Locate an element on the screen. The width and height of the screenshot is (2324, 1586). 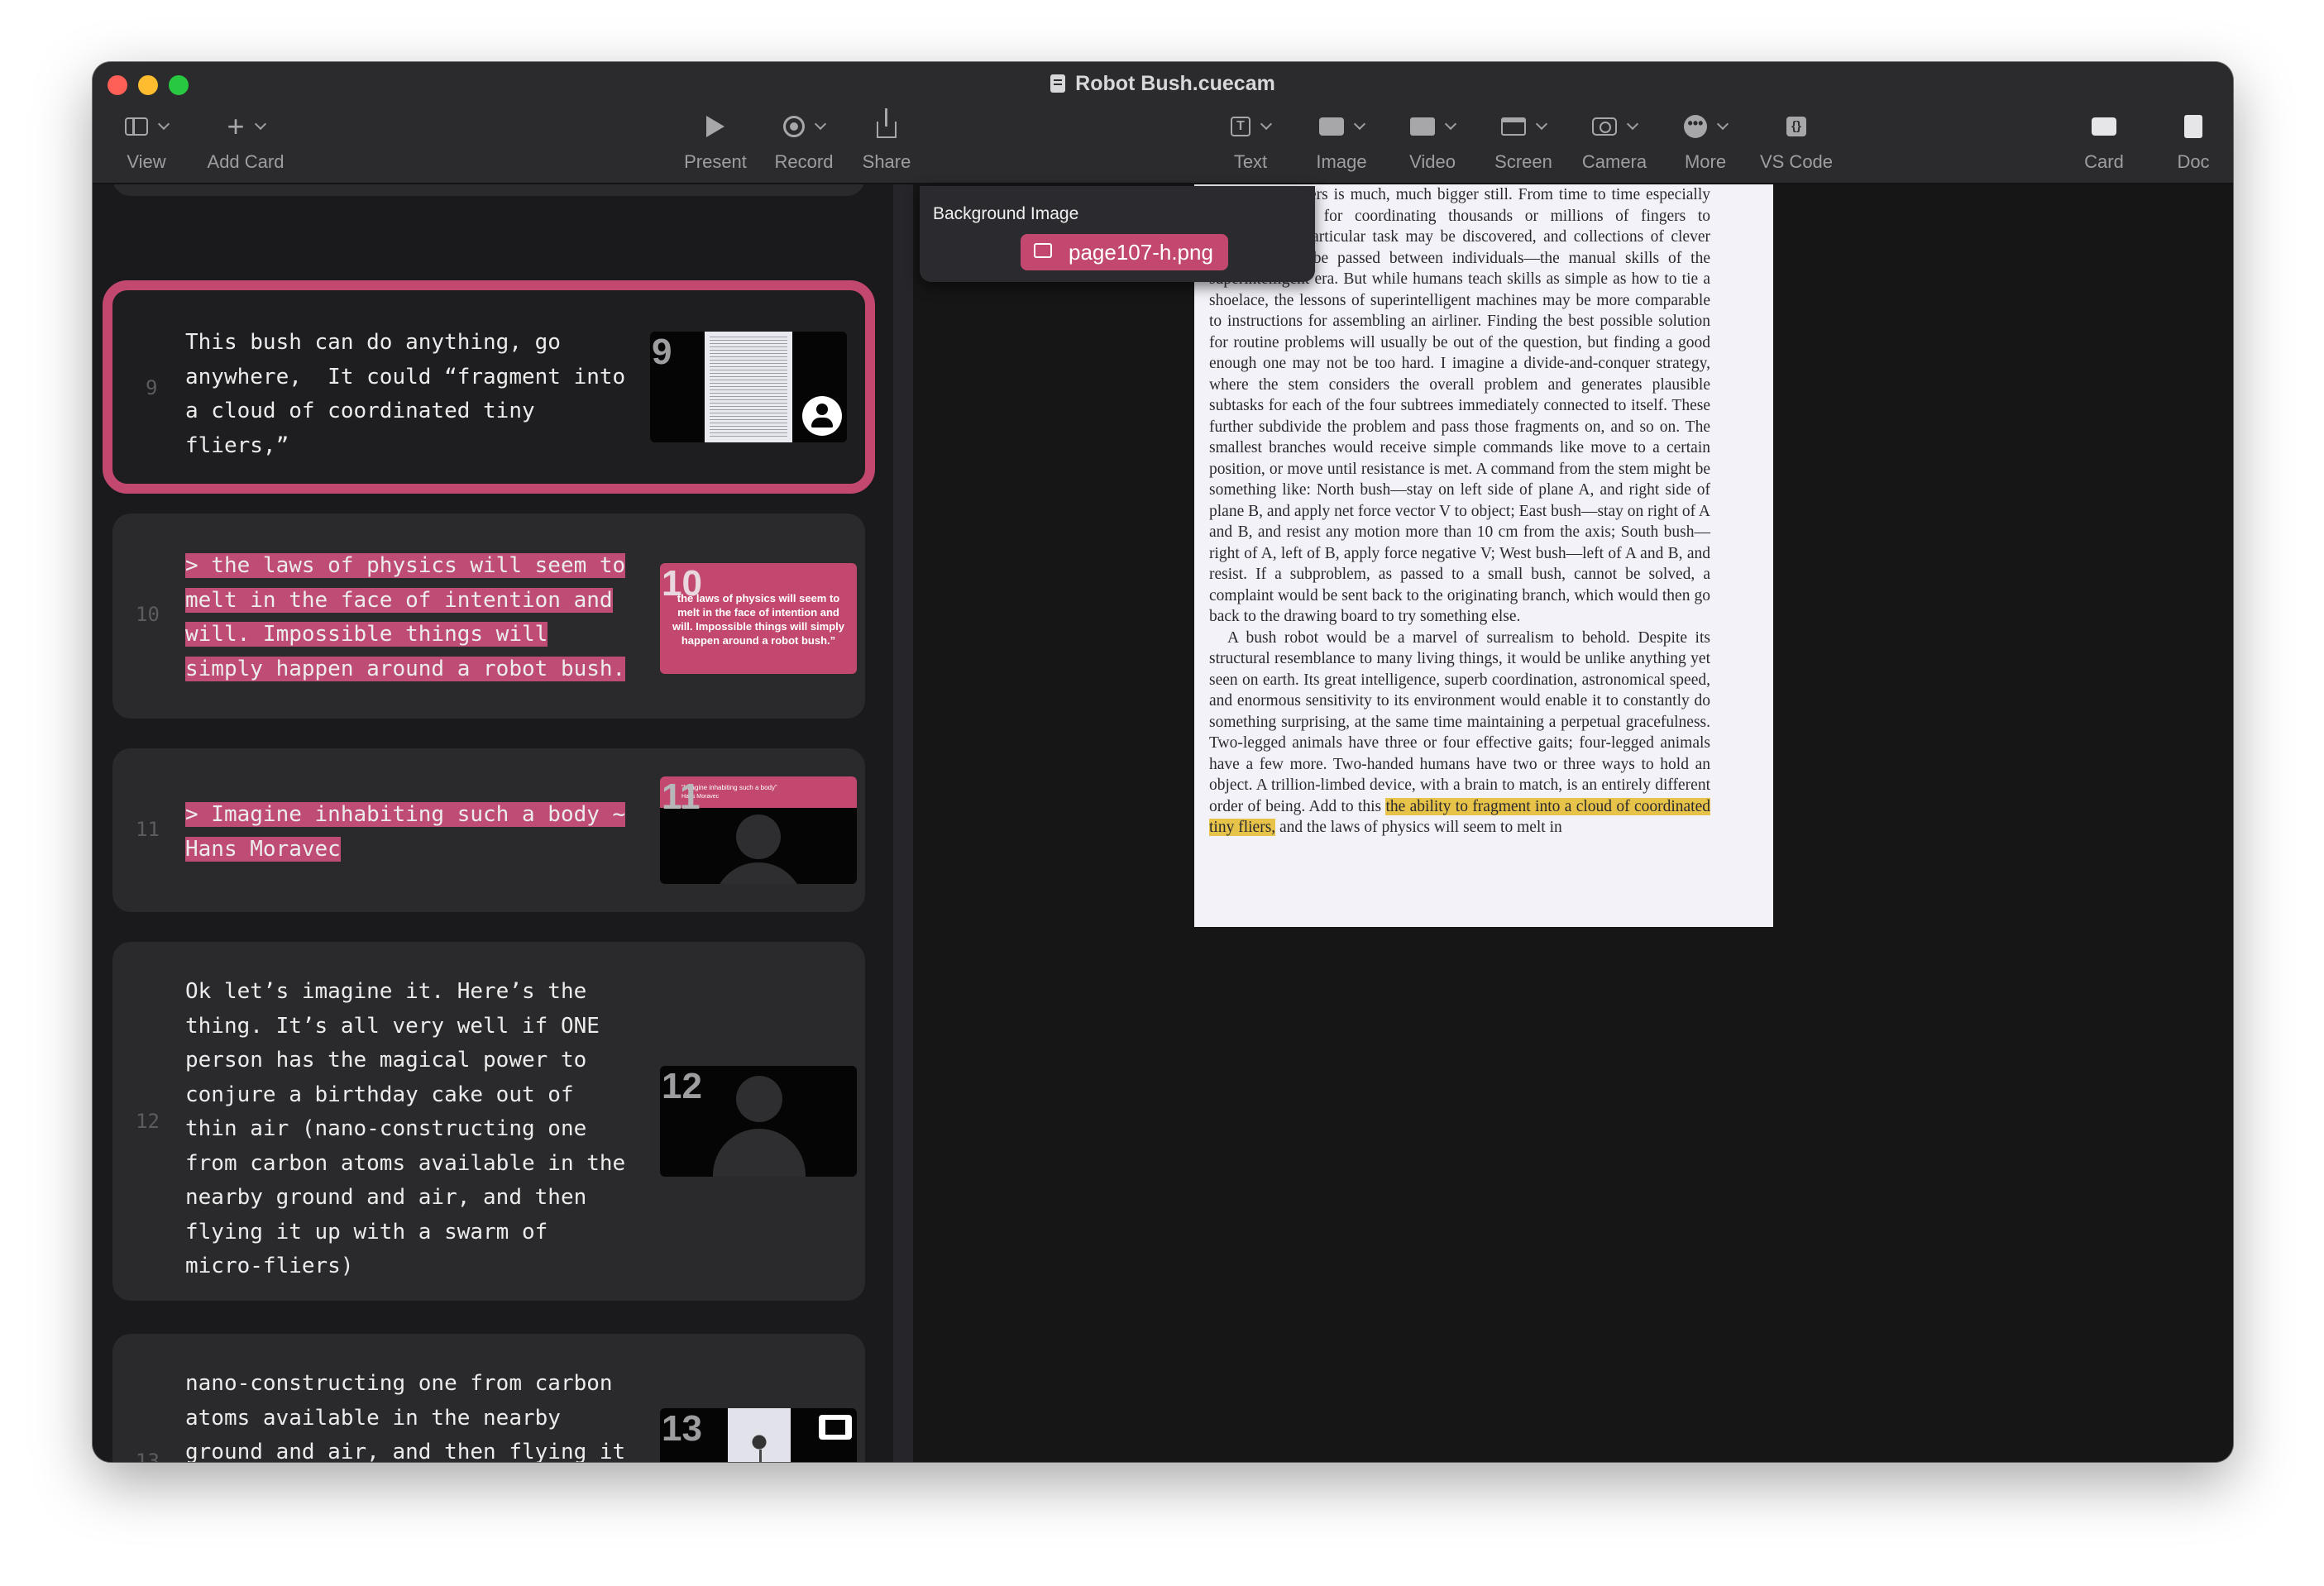
window-title: Robot Bush.cuecam is located at coordinates (1163, 84).